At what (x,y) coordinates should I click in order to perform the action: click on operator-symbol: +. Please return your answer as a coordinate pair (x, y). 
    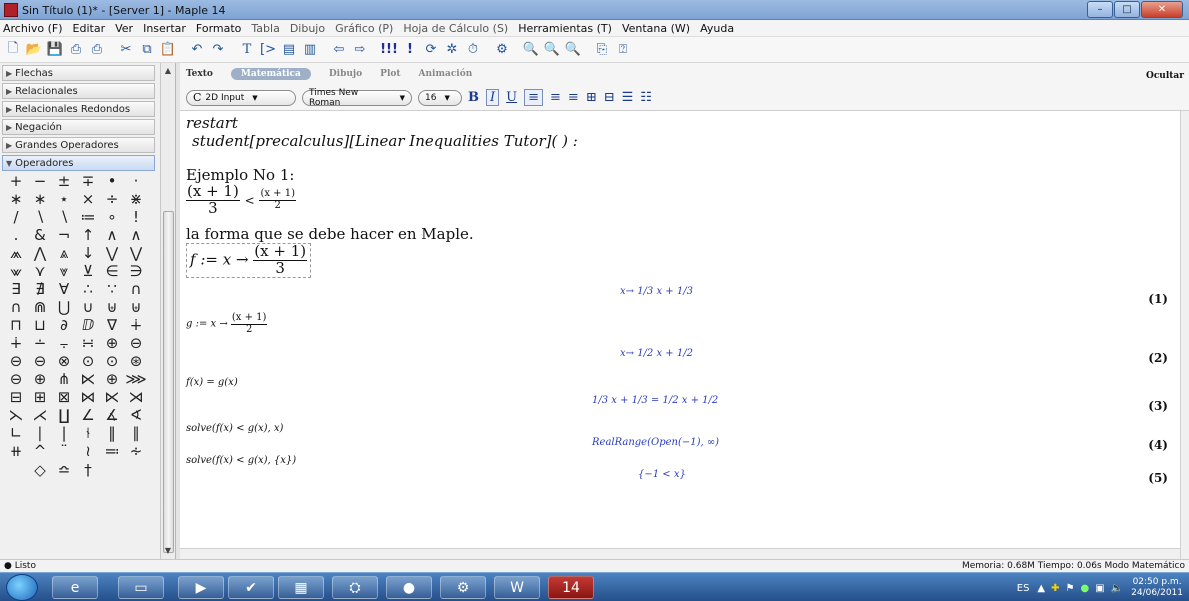
    Looking at the image, I should click on (16, 181).